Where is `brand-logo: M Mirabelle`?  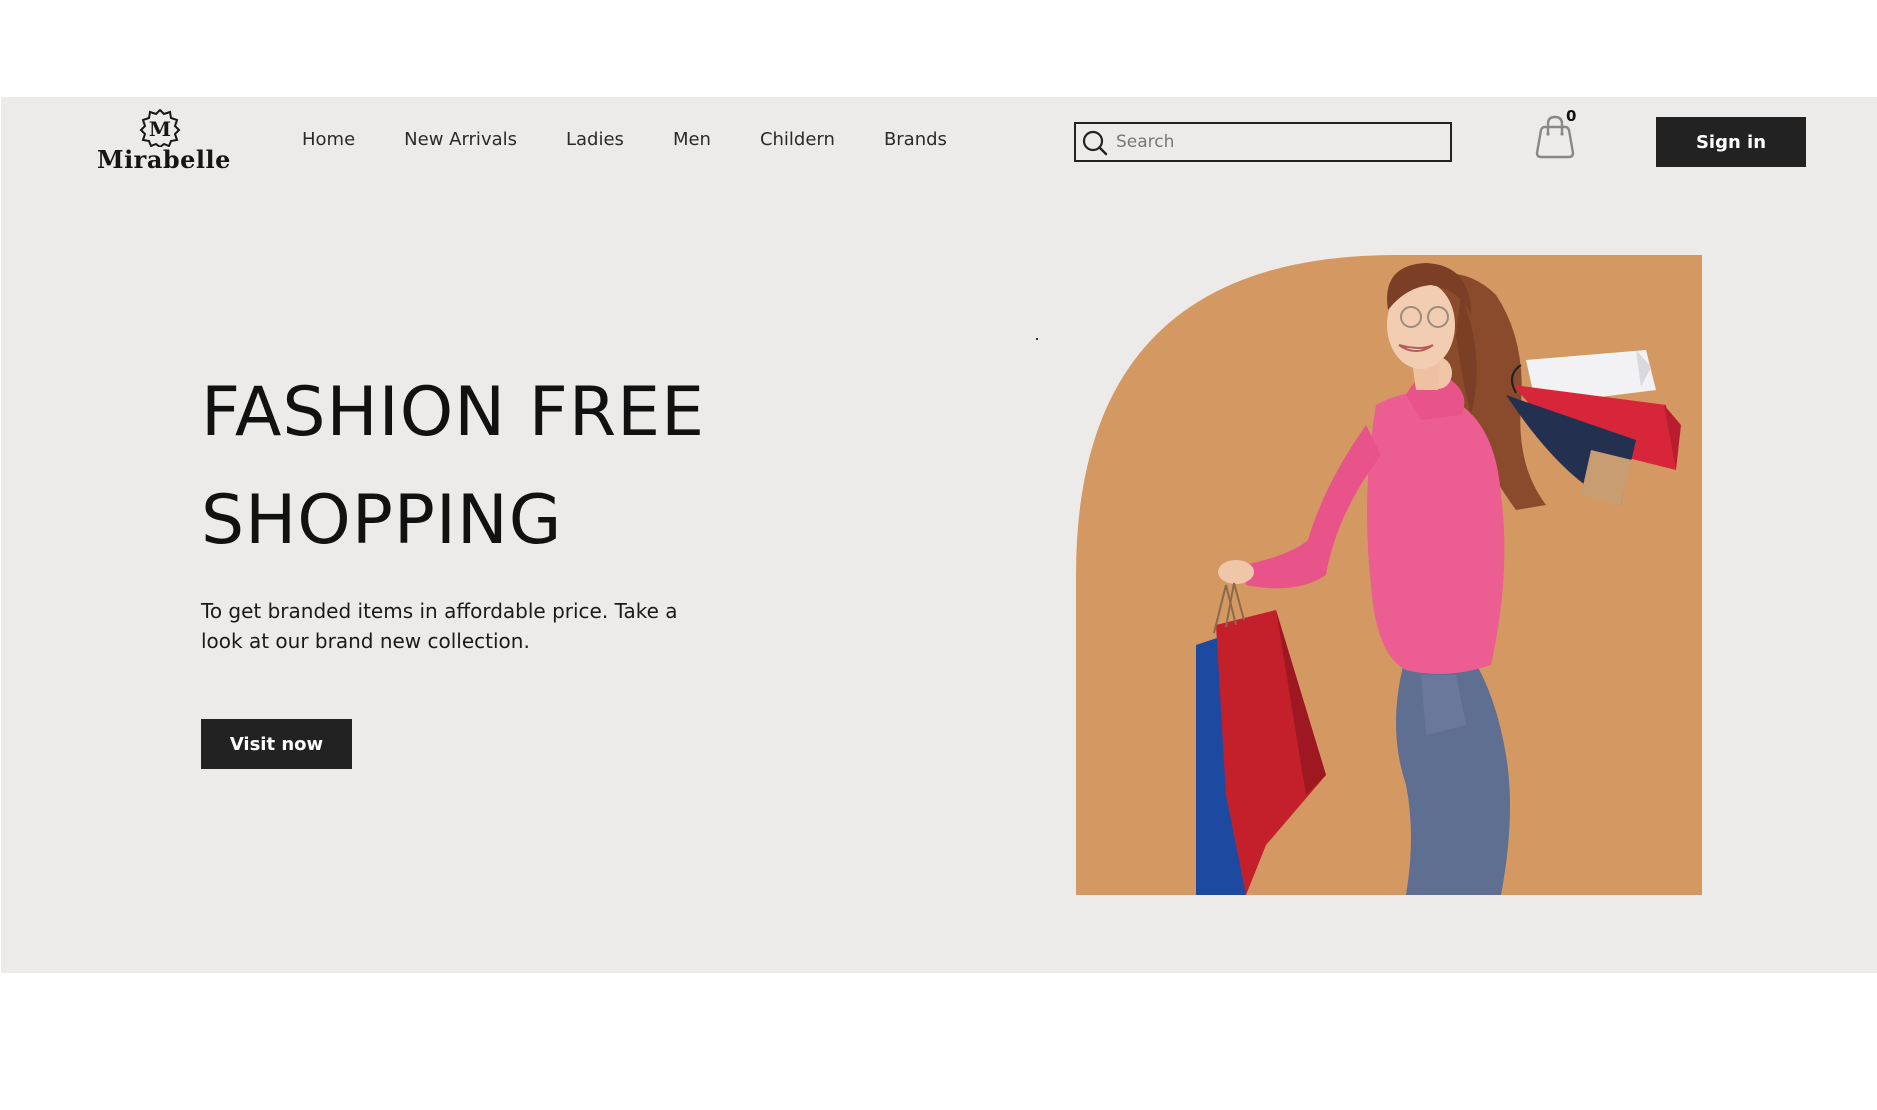 brand-logo: M Mirabelle is located at coordinates (164, 141).